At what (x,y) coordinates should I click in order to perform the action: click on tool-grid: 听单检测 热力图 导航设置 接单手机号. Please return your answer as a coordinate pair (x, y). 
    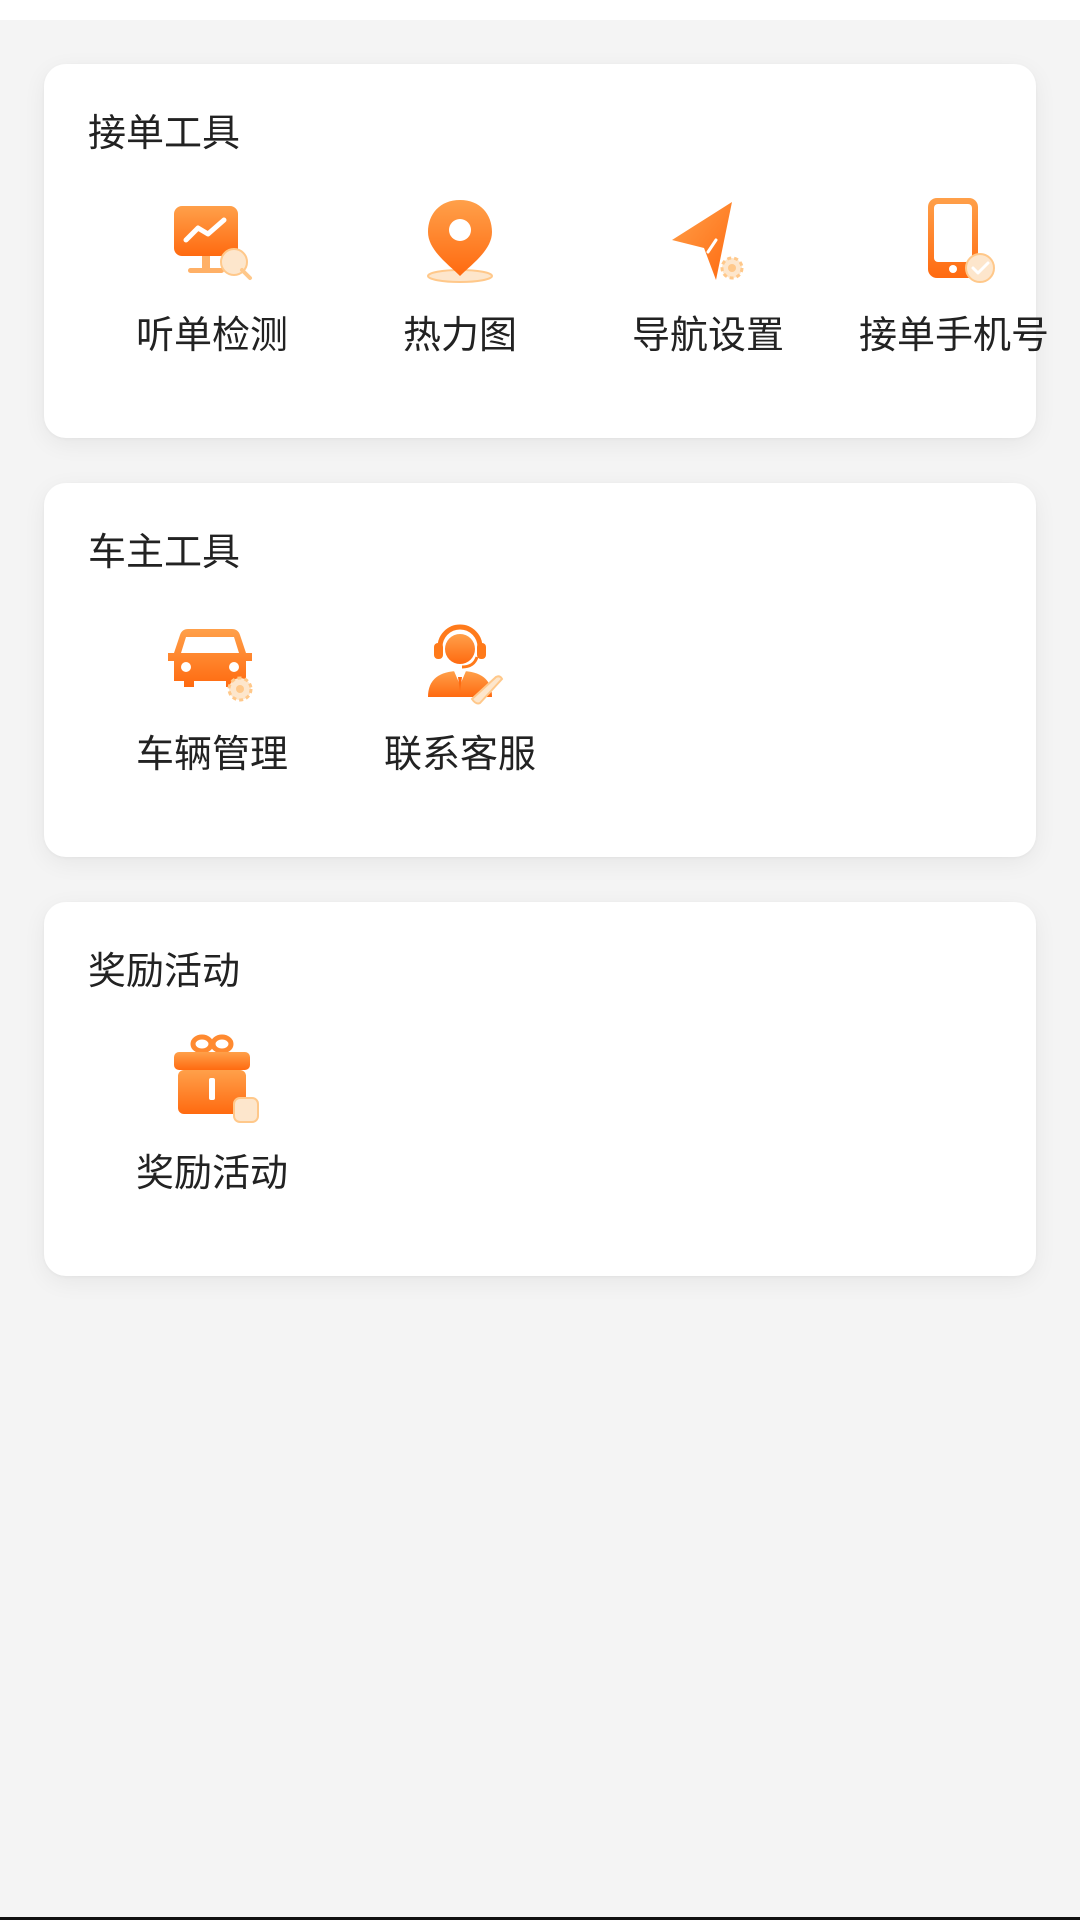
    Looking at the image, I should click on (546, 282).